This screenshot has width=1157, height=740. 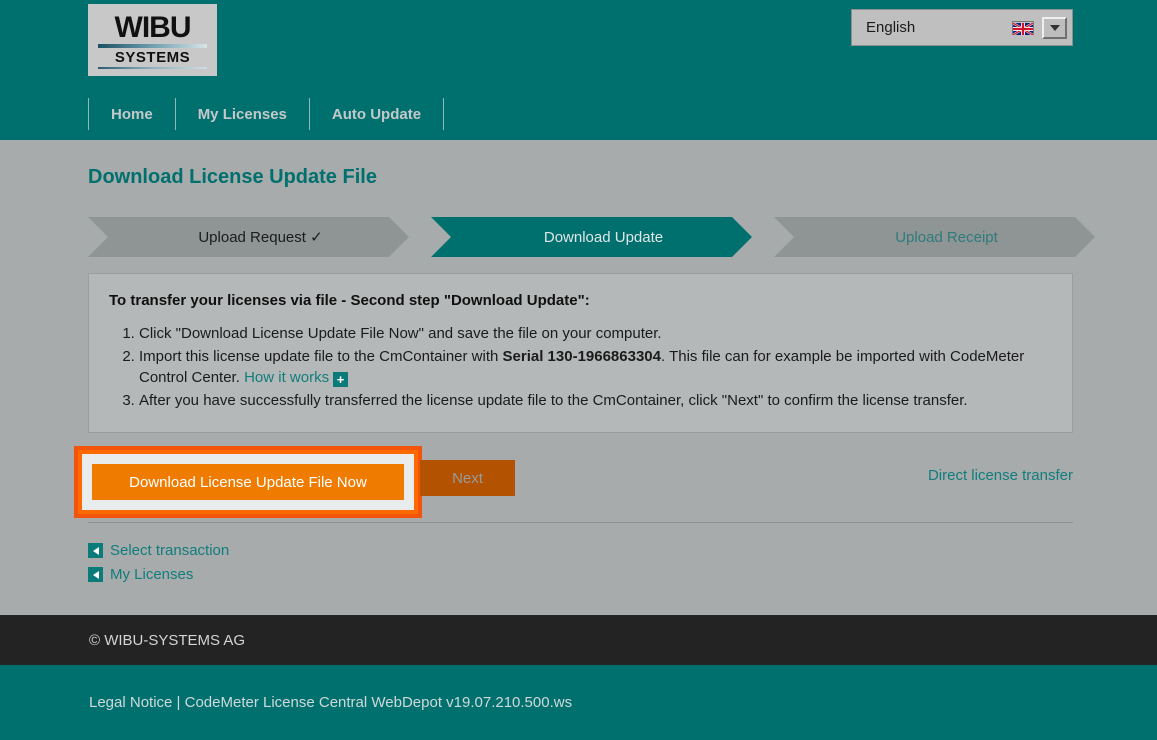 I want to click on content-divider, so click(x=580, y=522).